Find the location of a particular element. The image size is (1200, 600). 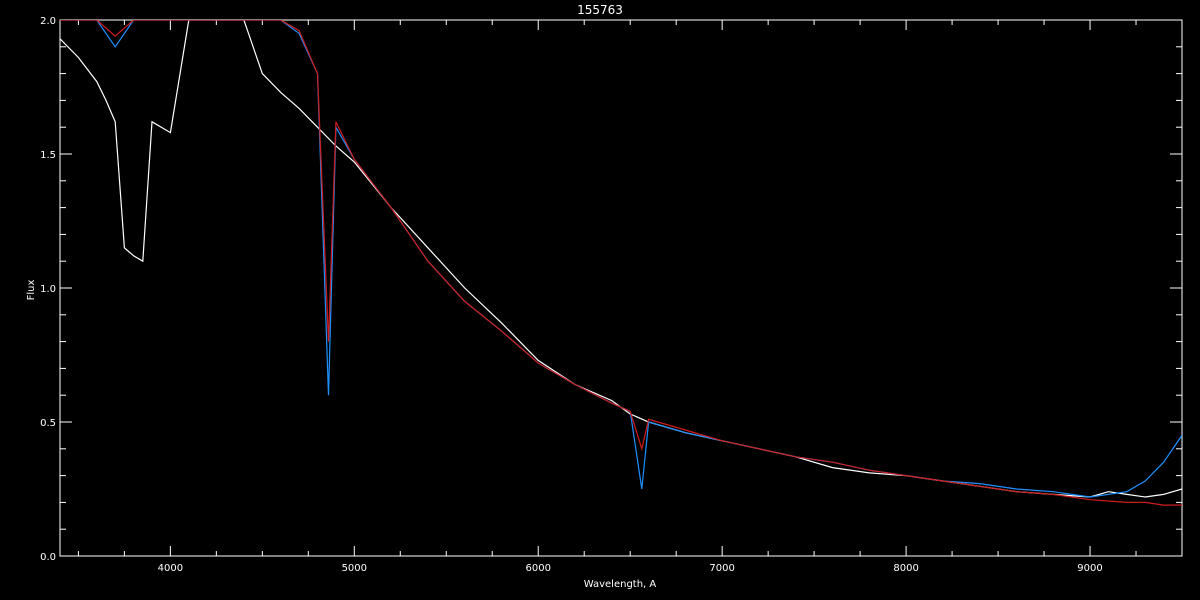

x-tick-label: 5000 is located at coordinates (354, 568).